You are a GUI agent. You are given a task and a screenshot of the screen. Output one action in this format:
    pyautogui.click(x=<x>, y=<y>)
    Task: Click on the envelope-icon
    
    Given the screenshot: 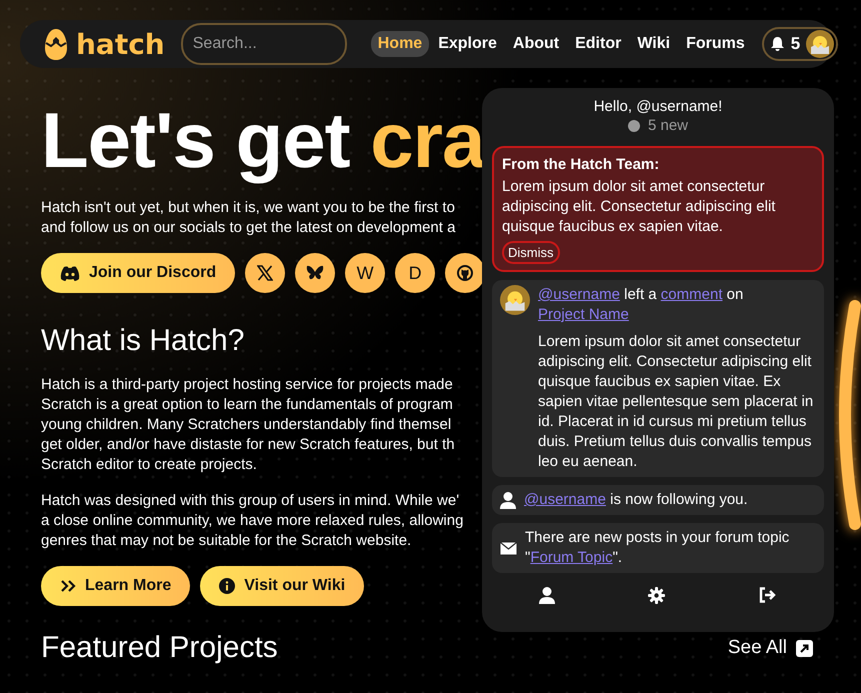 What is the action you would take?
    pyautogui.click(x=508, y=548)
    